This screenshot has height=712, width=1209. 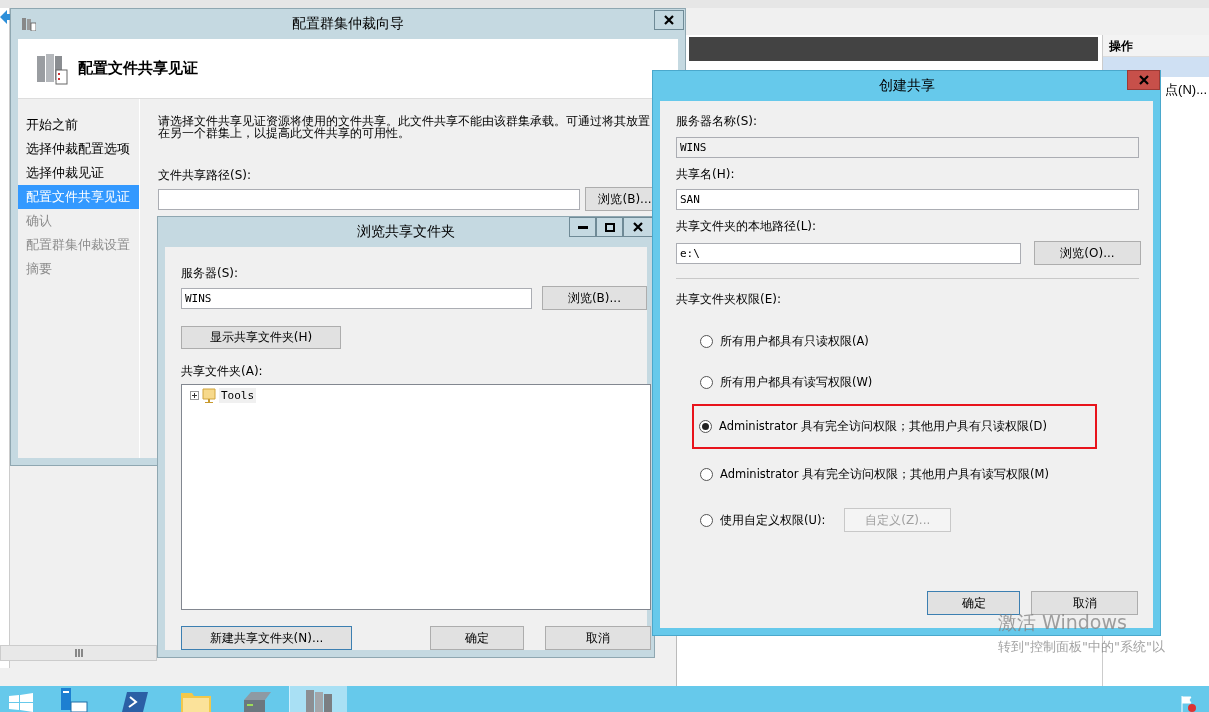 What do you see at coordinates (717, 121) in the screenshot?
I see `field-label: 服务器名称(S):` at bounding box center [717, 121].